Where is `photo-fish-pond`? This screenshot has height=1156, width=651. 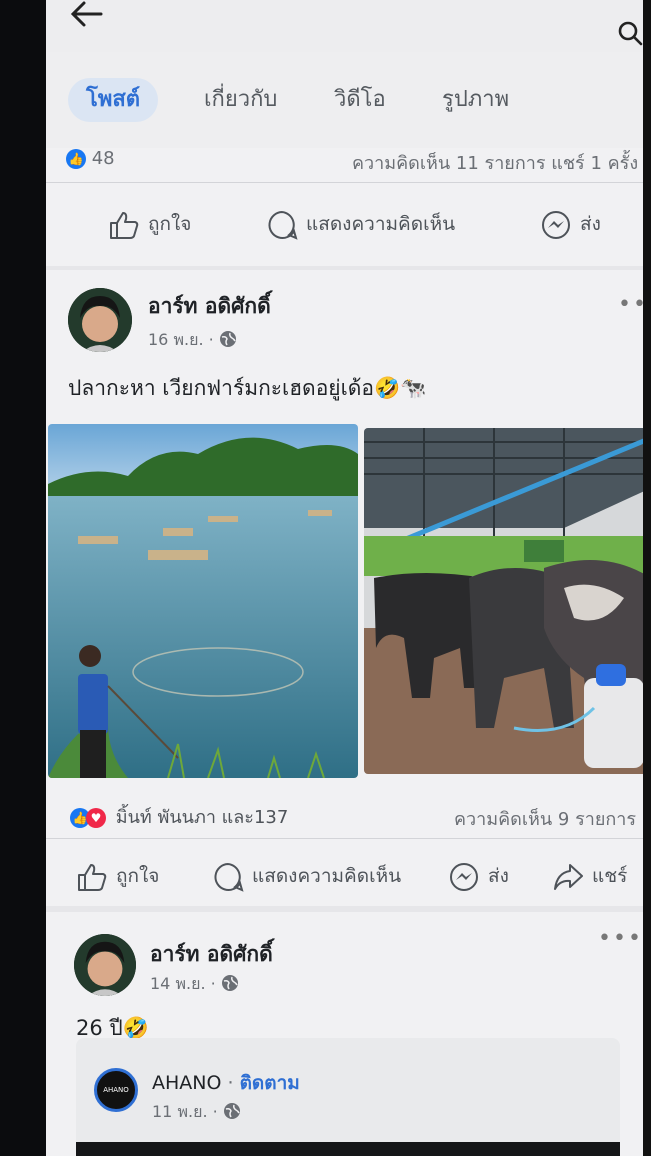
photo-fish-pond is located at coordinates (203, 601).